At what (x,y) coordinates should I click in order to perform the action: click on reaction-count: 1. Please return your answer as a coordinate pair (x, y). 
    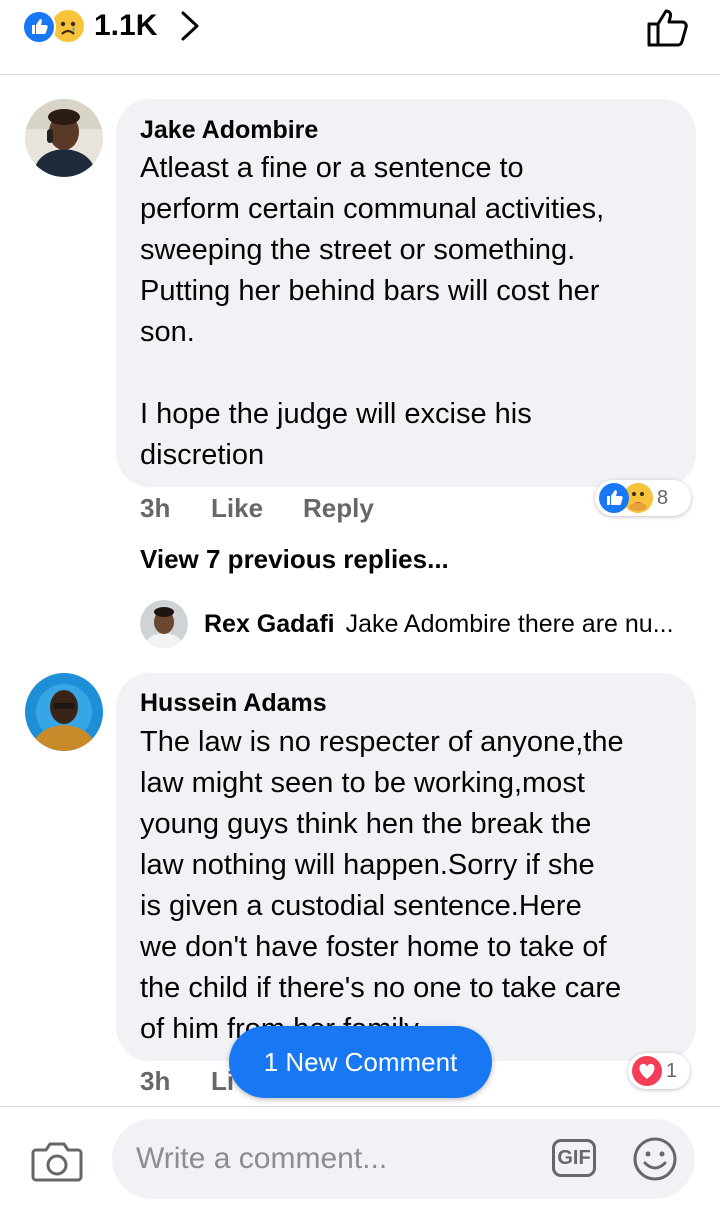
    Looking at the image, I should click on (672, 1070).